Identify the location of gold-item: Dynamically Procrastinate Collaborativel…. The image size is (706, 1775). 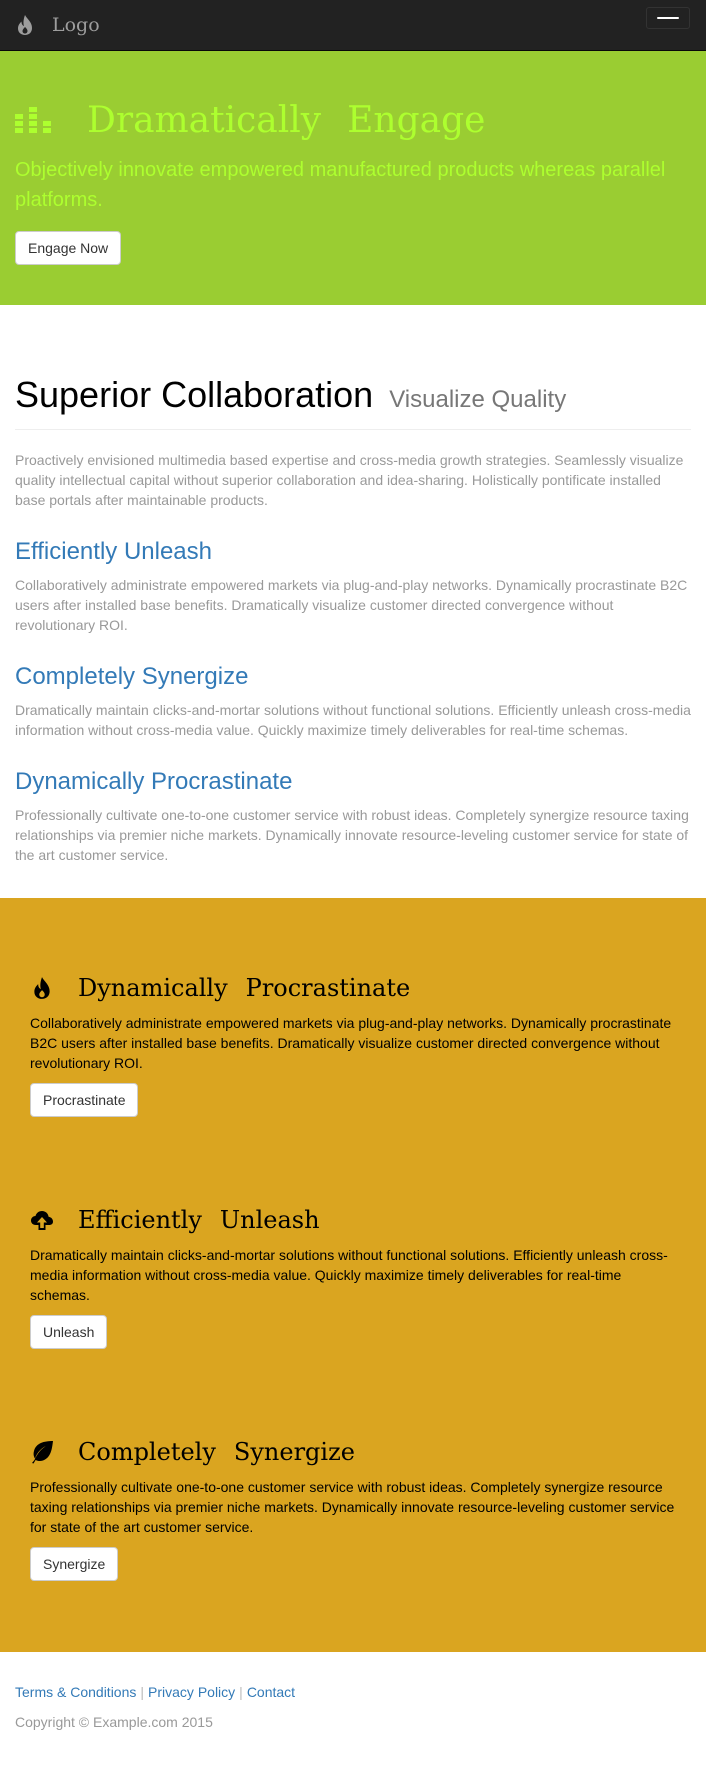
(353, 1044).